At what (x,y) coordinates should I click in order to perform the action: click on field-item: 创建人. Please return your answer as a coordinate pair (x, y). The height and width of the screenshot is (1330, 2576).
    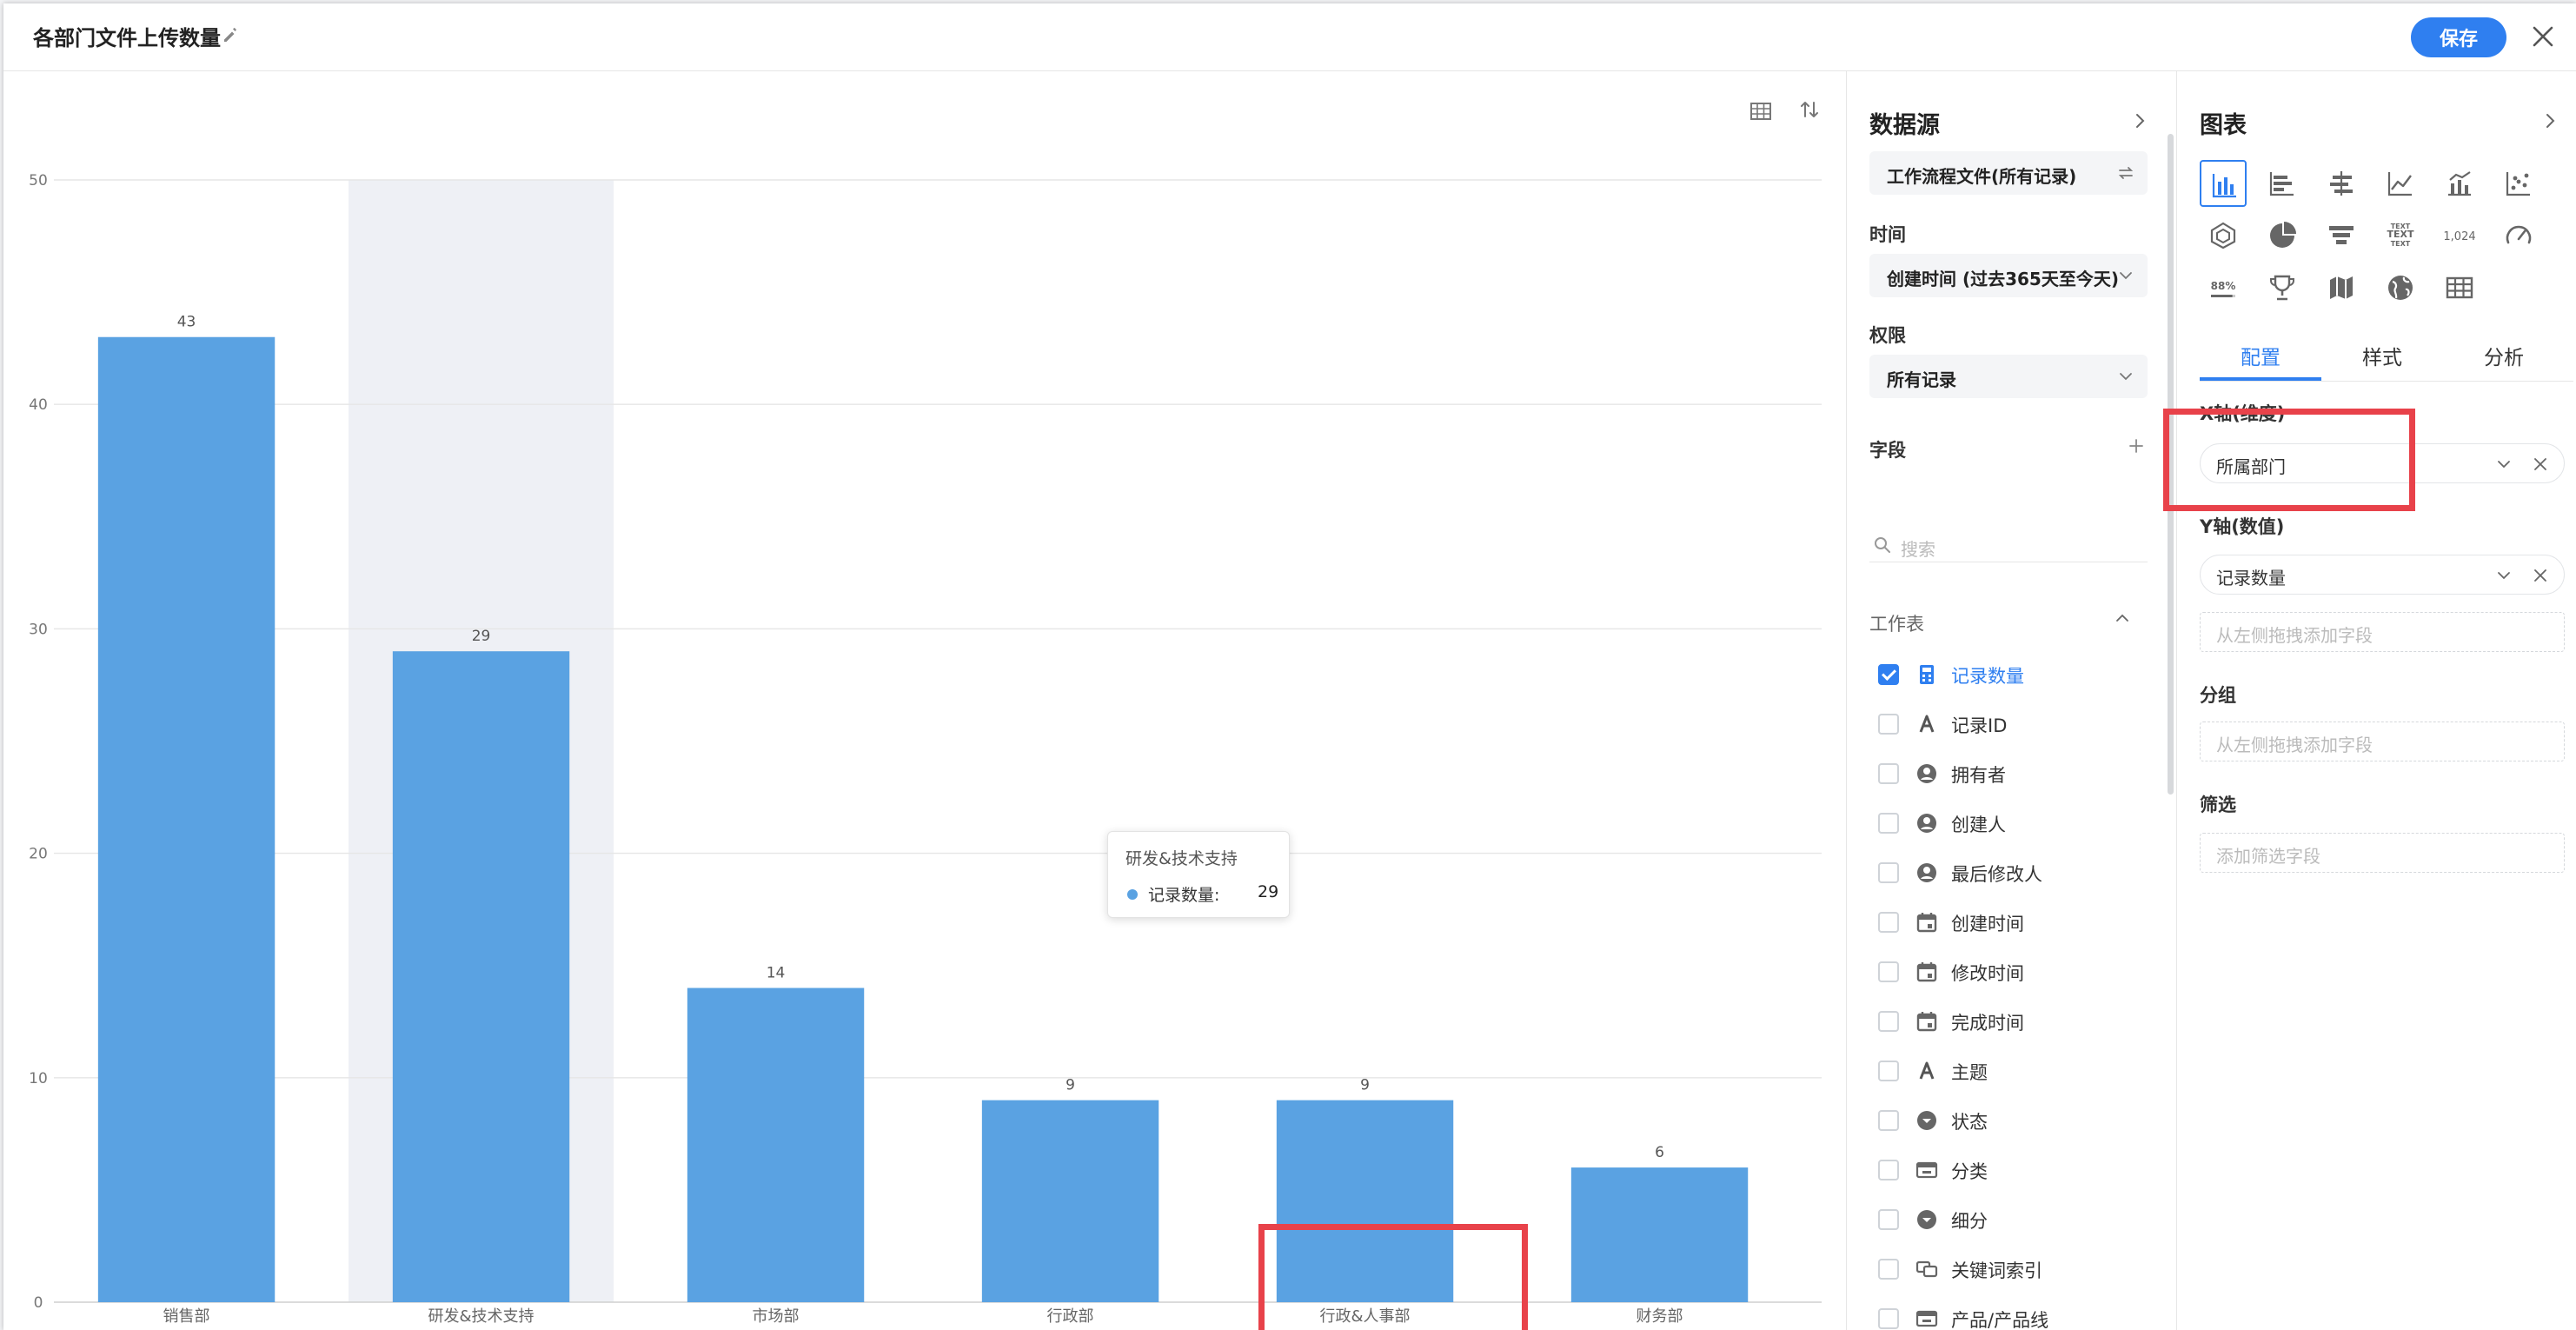
    Looking at the image, I should click on (2008, 823).